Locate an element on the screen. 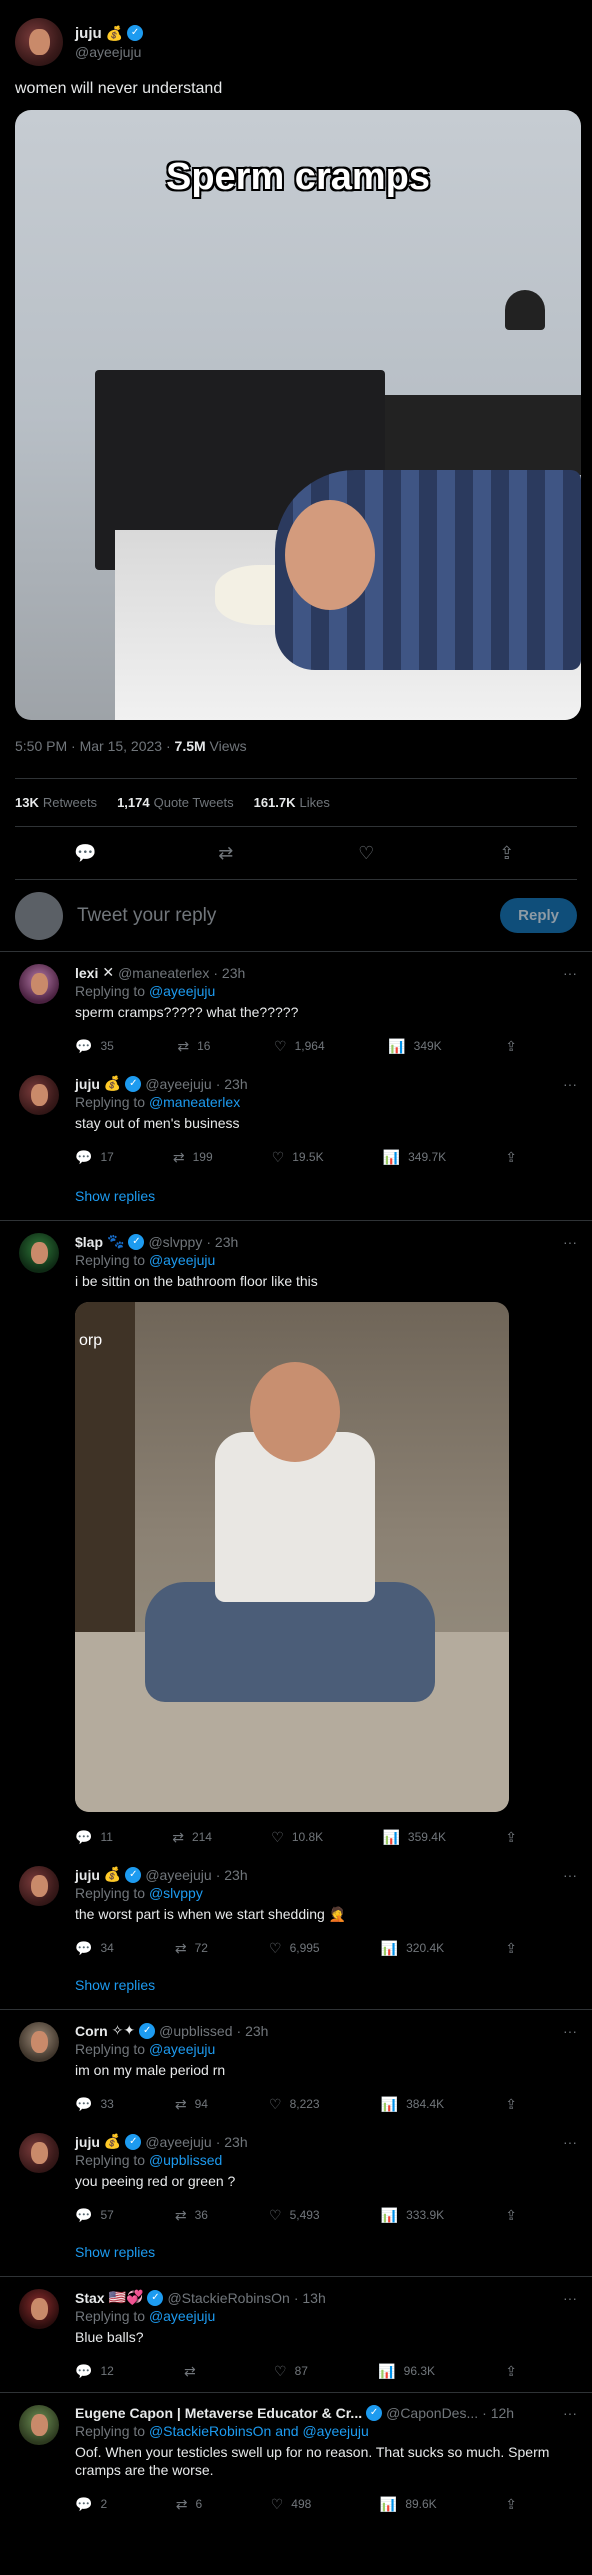 The image size is (592, 2575). like-count: ♡ 6,995 is located at coordinates (294, 1948).